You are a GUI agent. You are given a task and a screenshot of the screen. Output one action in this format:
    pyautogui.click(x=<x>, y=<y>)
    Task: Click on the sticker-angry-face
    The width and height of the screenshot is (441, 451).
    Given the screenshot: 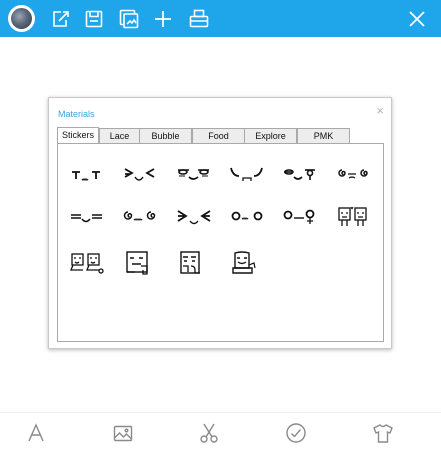 What is the action you would take?
    pyautogui.click(x=194, y=217)
    